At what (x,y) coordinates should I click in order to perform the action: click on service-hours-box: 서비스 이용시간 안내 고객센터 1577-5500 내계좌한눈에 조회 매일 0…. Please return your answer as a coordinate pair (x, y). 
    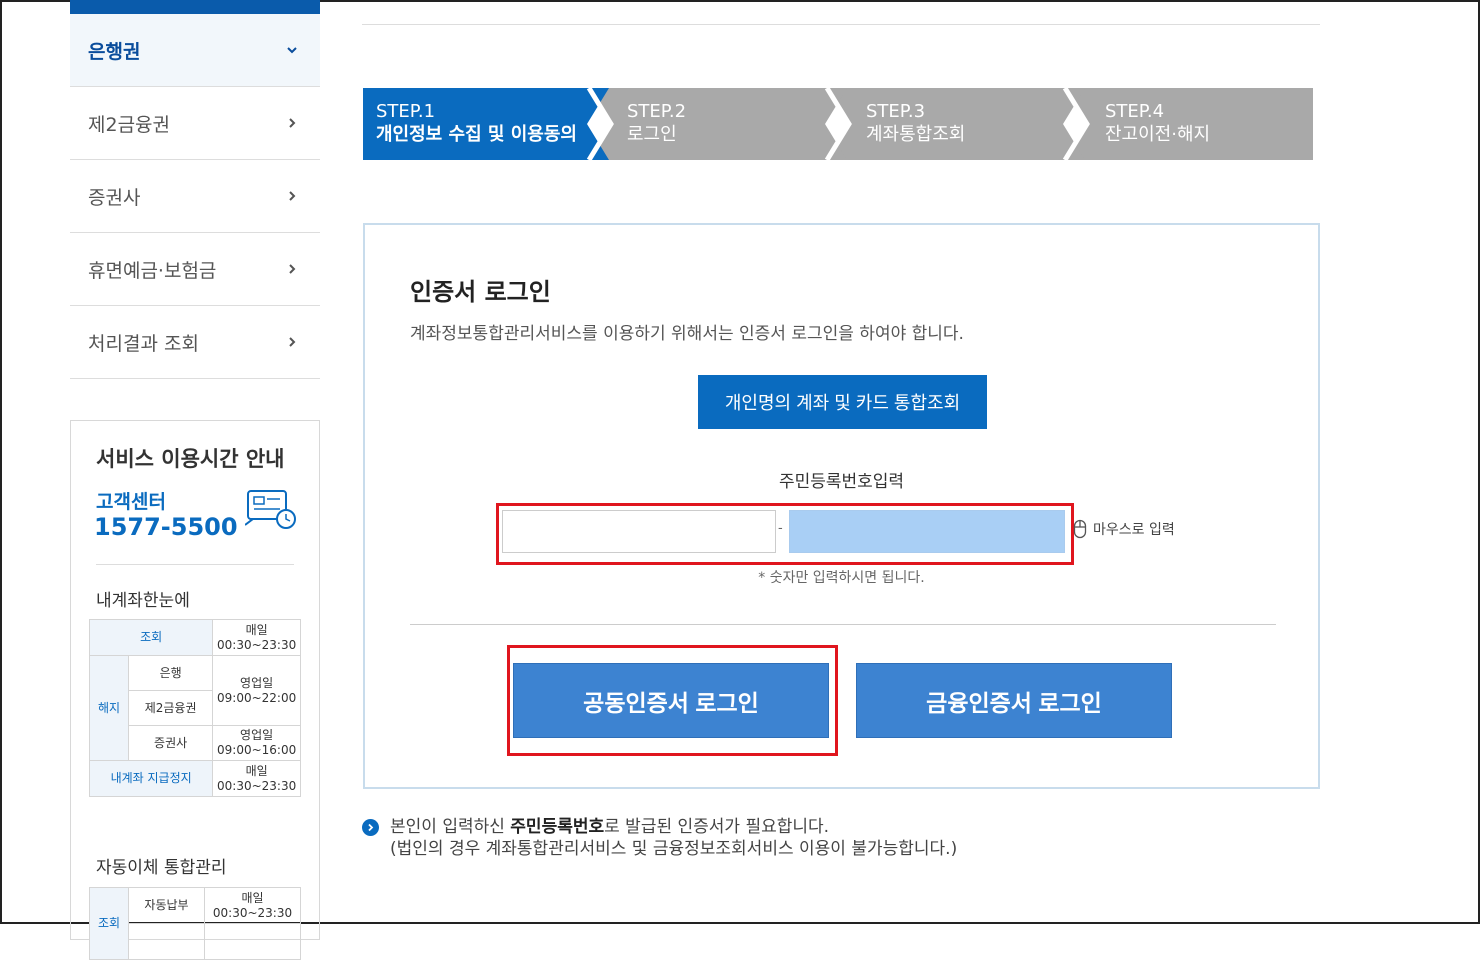
    Looking at the image, I should click on (195, 690).